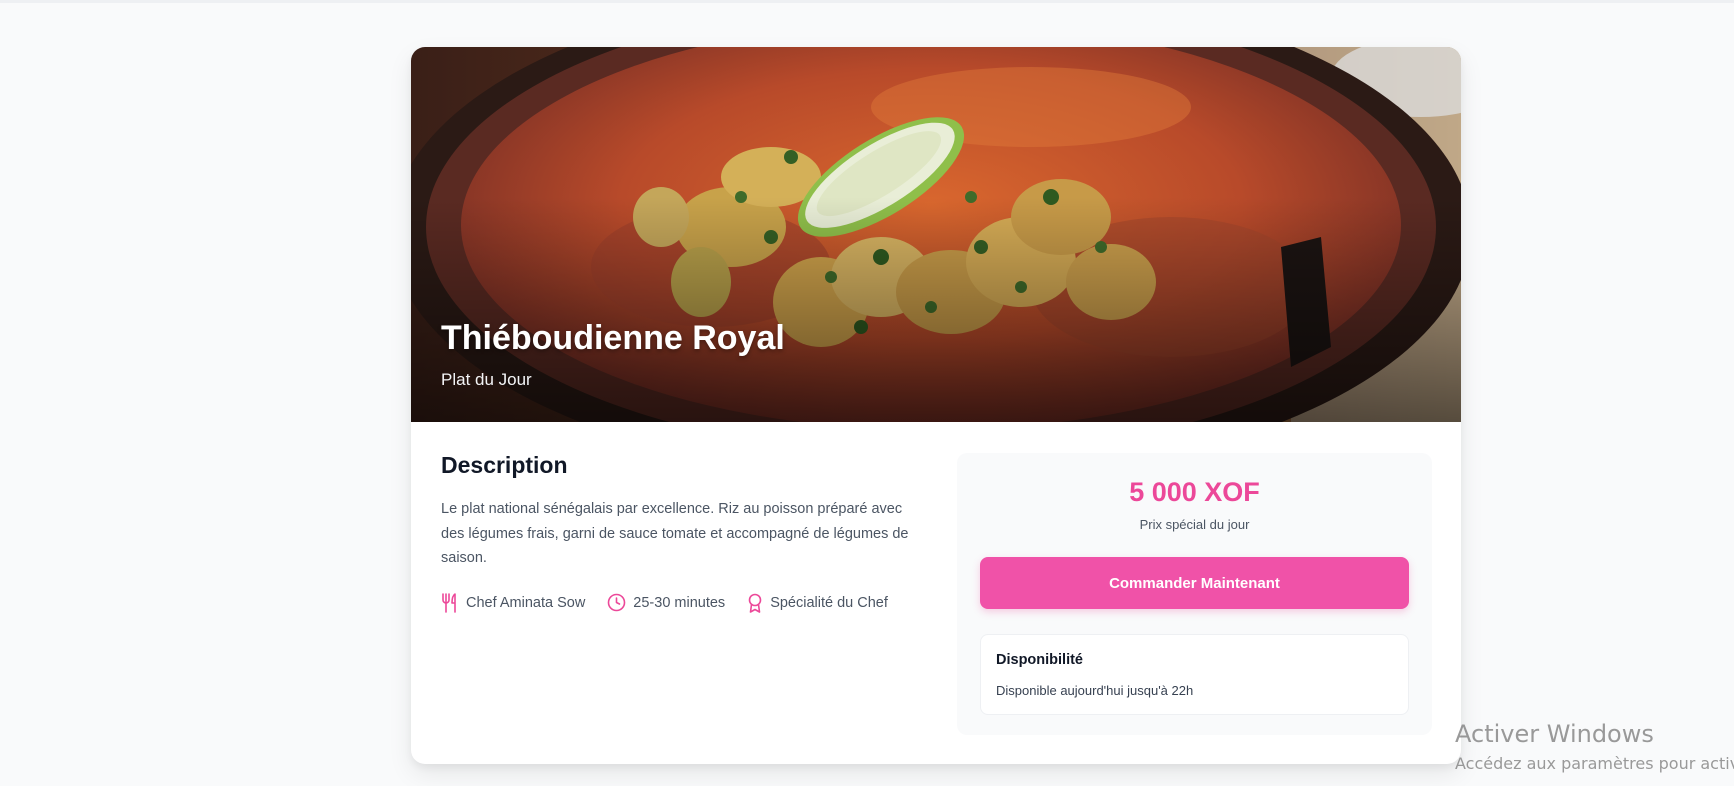 This screenshot has height=786, width=1734. Describe the element at coordinates (1039, 660) in the screenshot. I see `availability-title: Disponibilité` at that location.